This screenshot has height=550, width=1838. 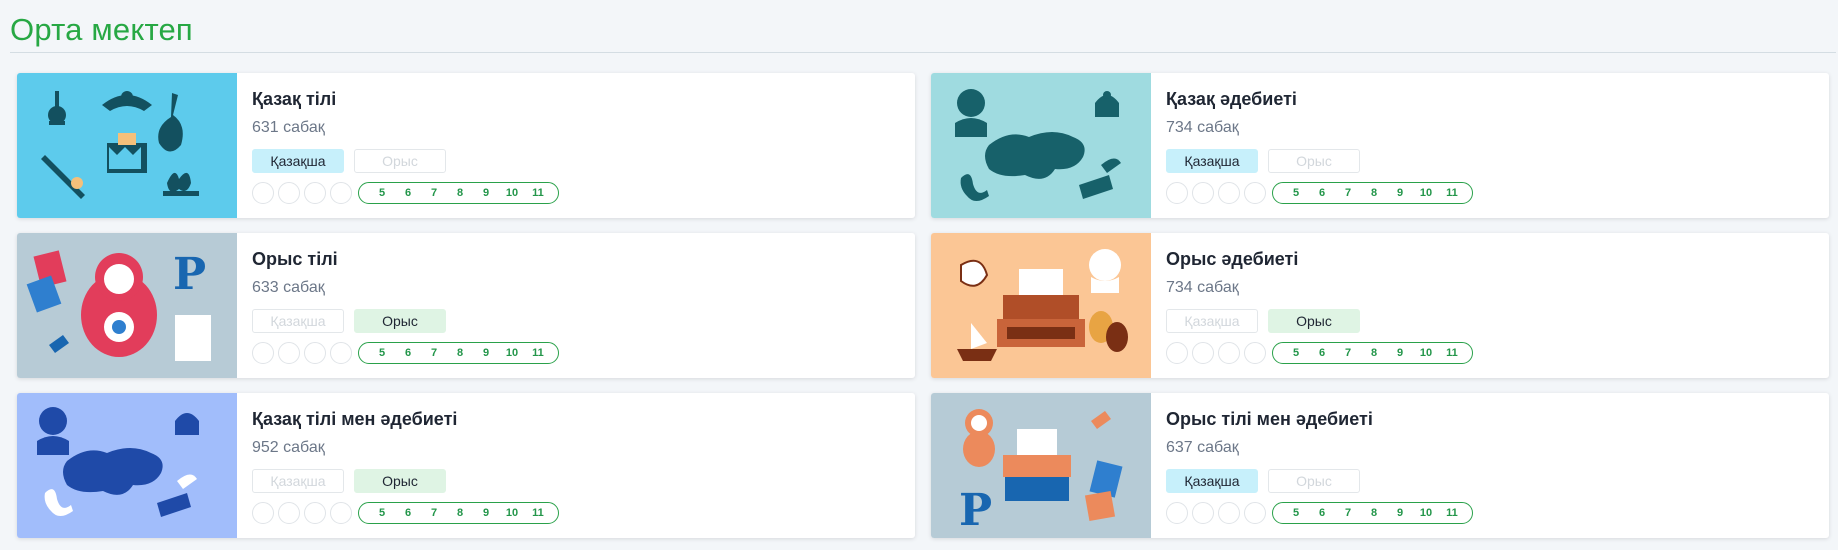 What do you see at coordinates (1041, 145) in the screenshot?
I see `kazakh-literature-icon` at bounding box center [1041, 145].